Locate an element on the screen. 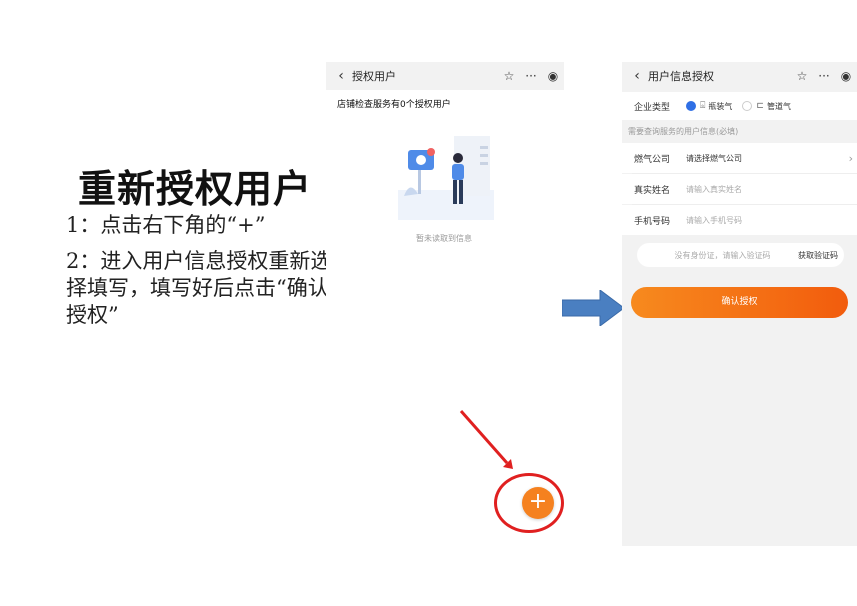 Image resolution: width=857 pixels, height=606 pixels. name-row: 真实姓名 请输入真实姓名 is located at coordinates (739, 189).